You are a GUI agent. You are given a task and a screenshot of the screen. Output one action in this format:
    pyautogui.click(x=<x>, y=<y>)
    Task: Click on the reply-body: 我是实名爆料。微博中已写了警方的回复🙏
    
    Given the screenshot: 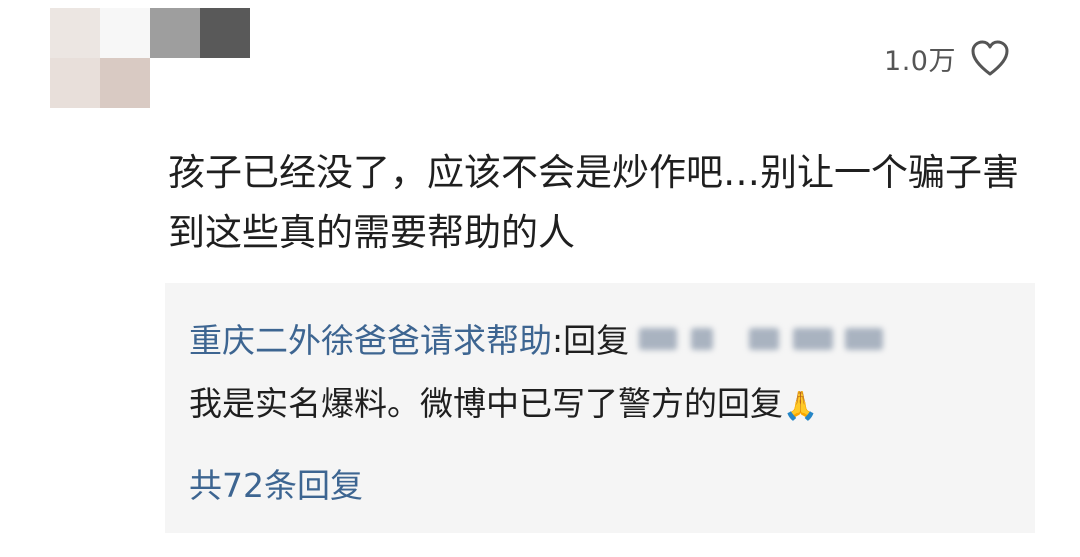 What is the action you would take?
    pyautogui.click(x=503, y=405)
    